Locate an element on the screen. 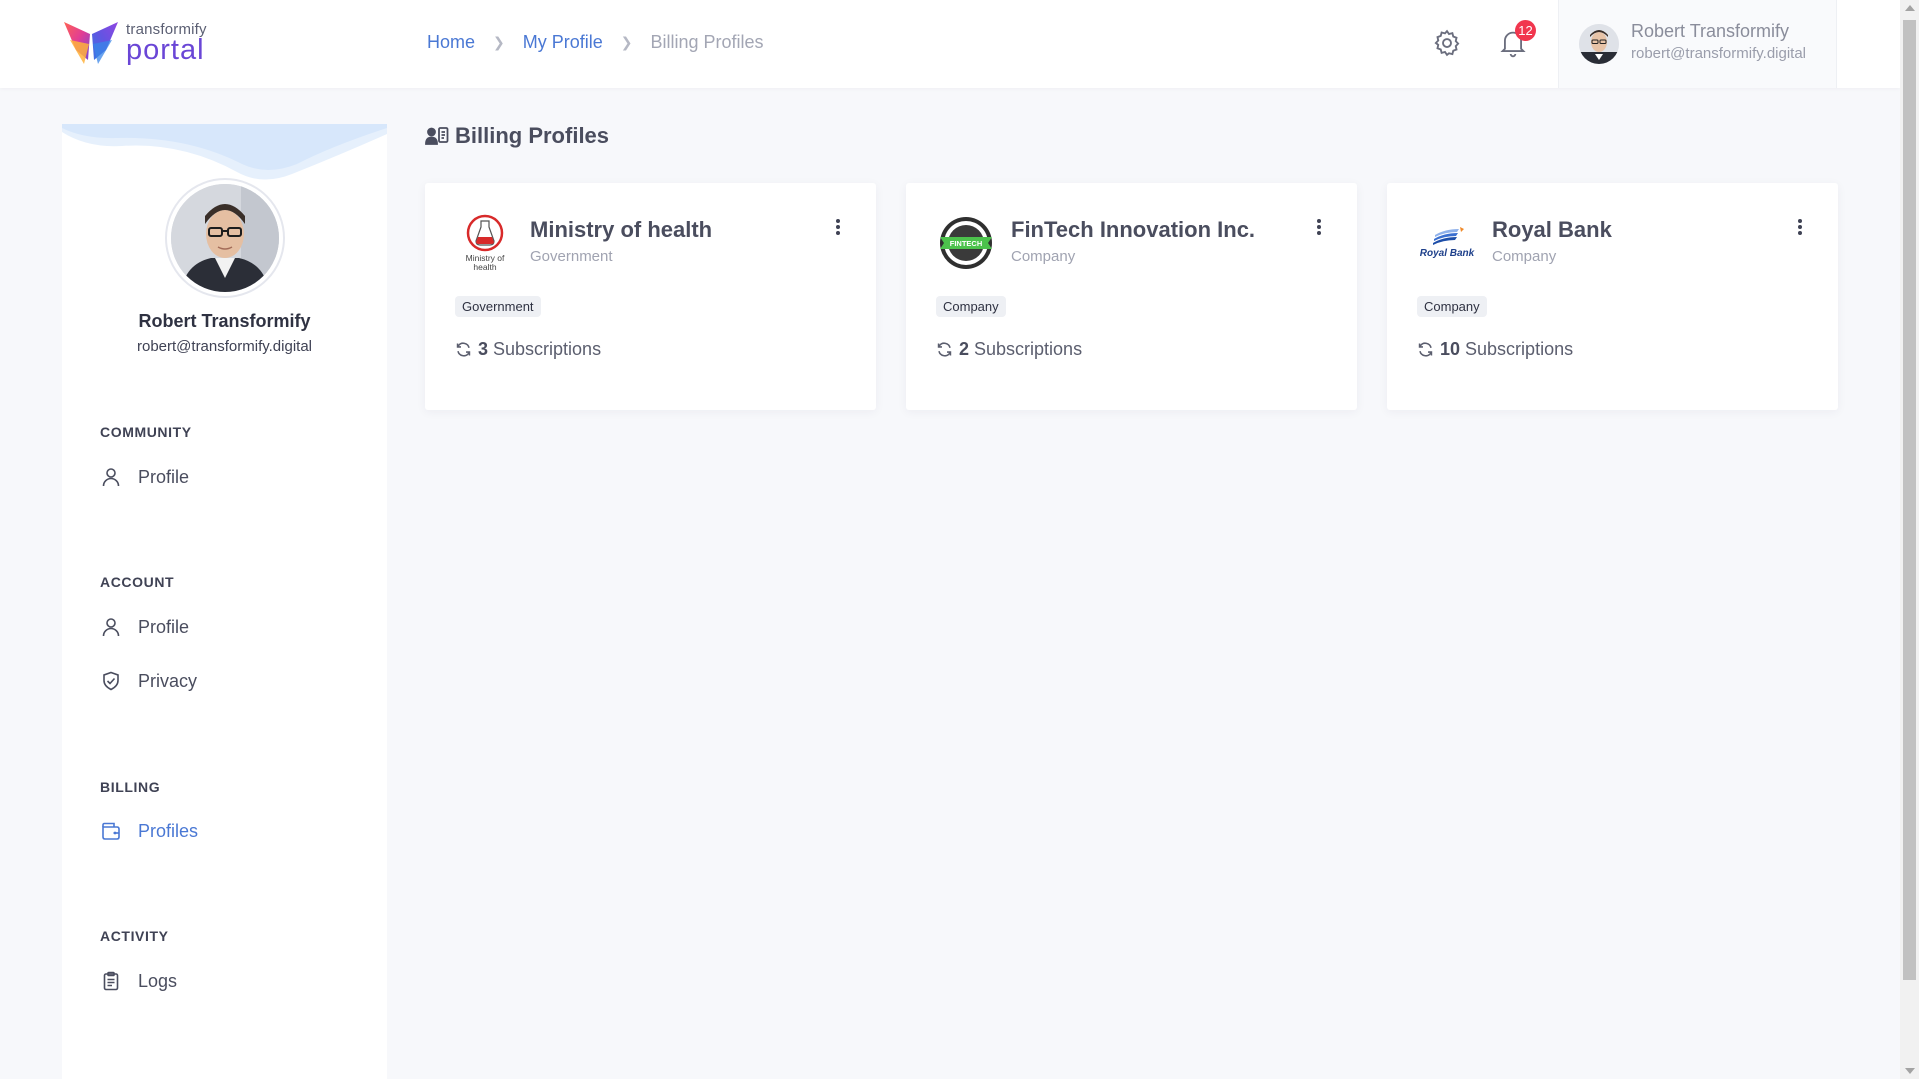  sidebar-item-community-profile: Profile is located at coordinates (144, 477).